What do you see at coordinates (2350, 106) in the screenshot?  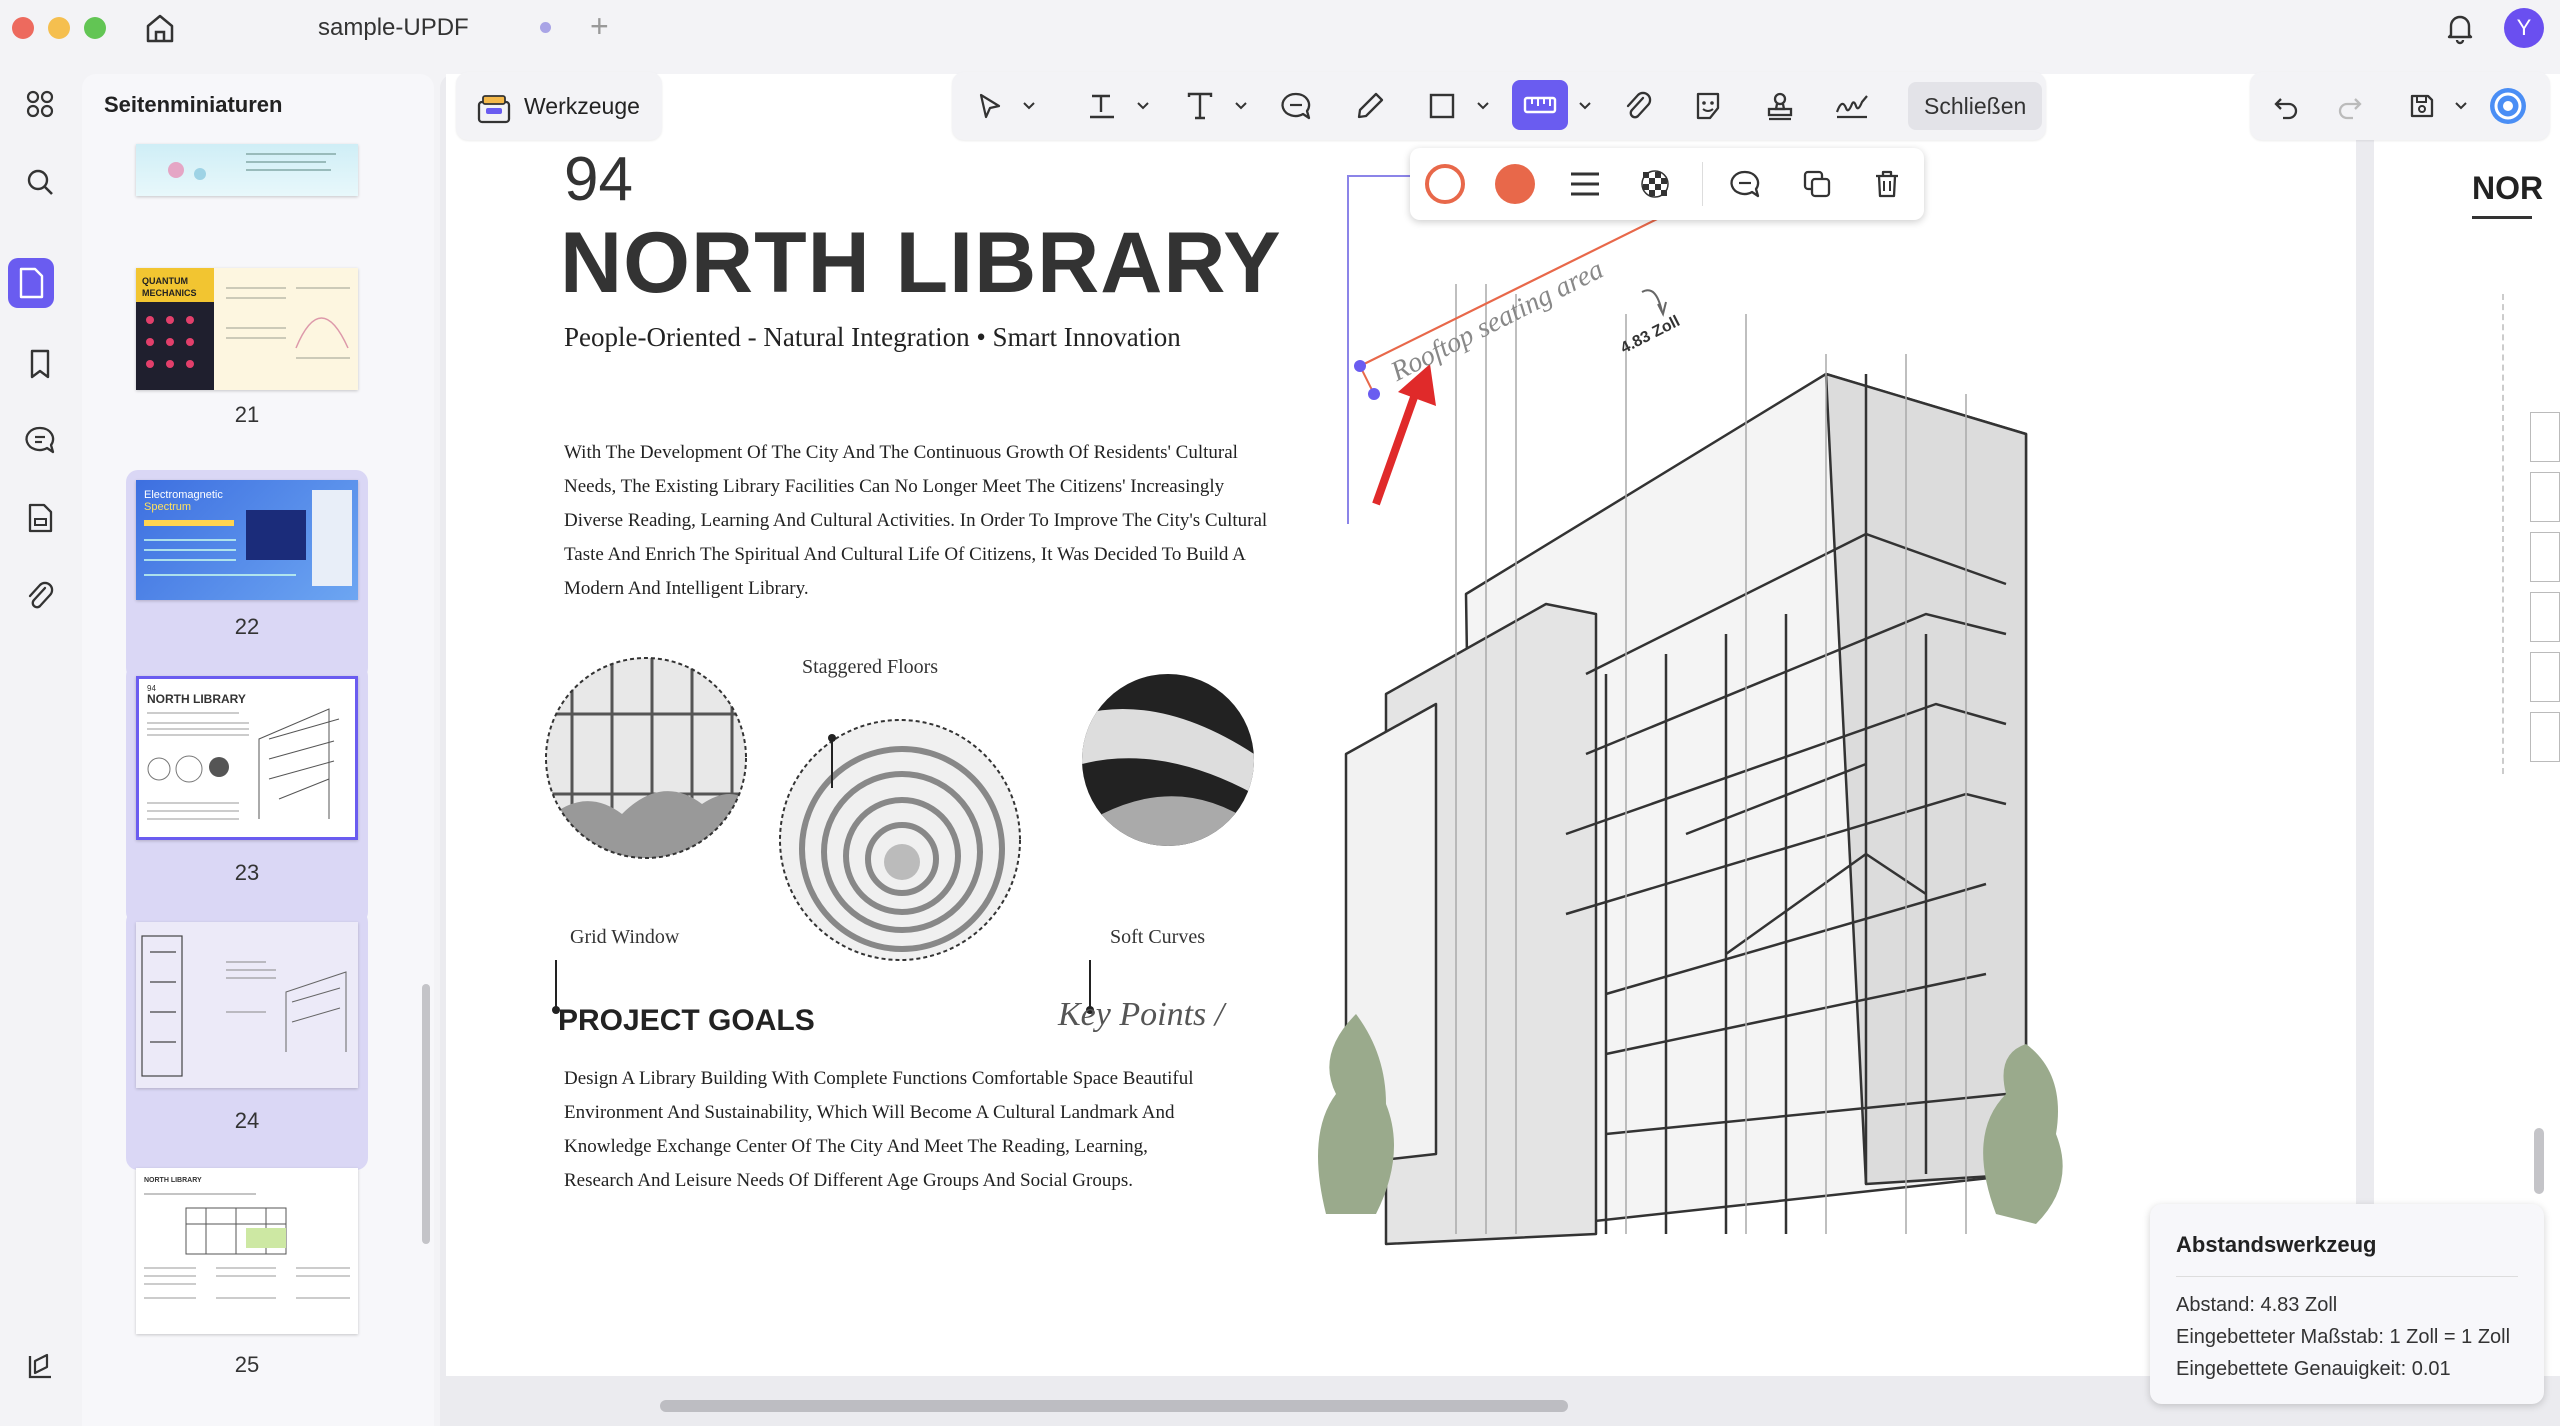 I see `redo-icon` at bounding box center [2350, 106].